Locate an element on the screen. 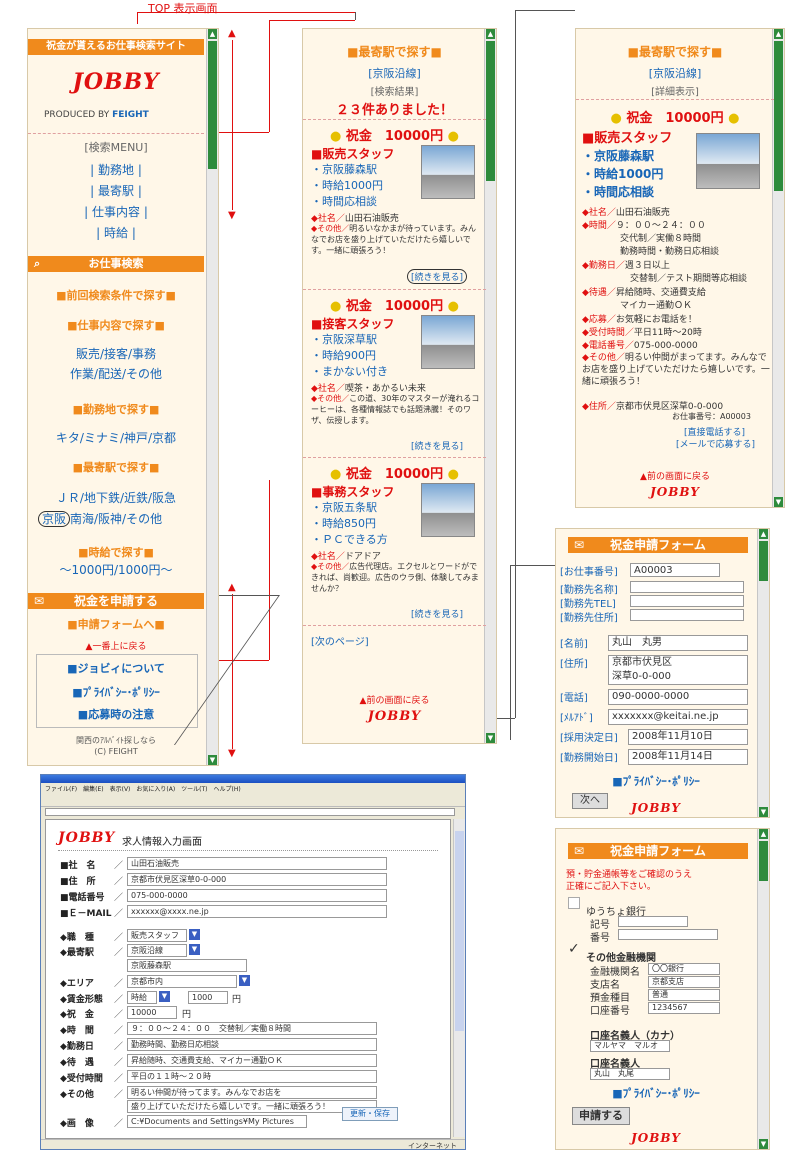  admin-row-input: xxxxxx@xxxx.ne.jp is located at coordinates (257, 911).